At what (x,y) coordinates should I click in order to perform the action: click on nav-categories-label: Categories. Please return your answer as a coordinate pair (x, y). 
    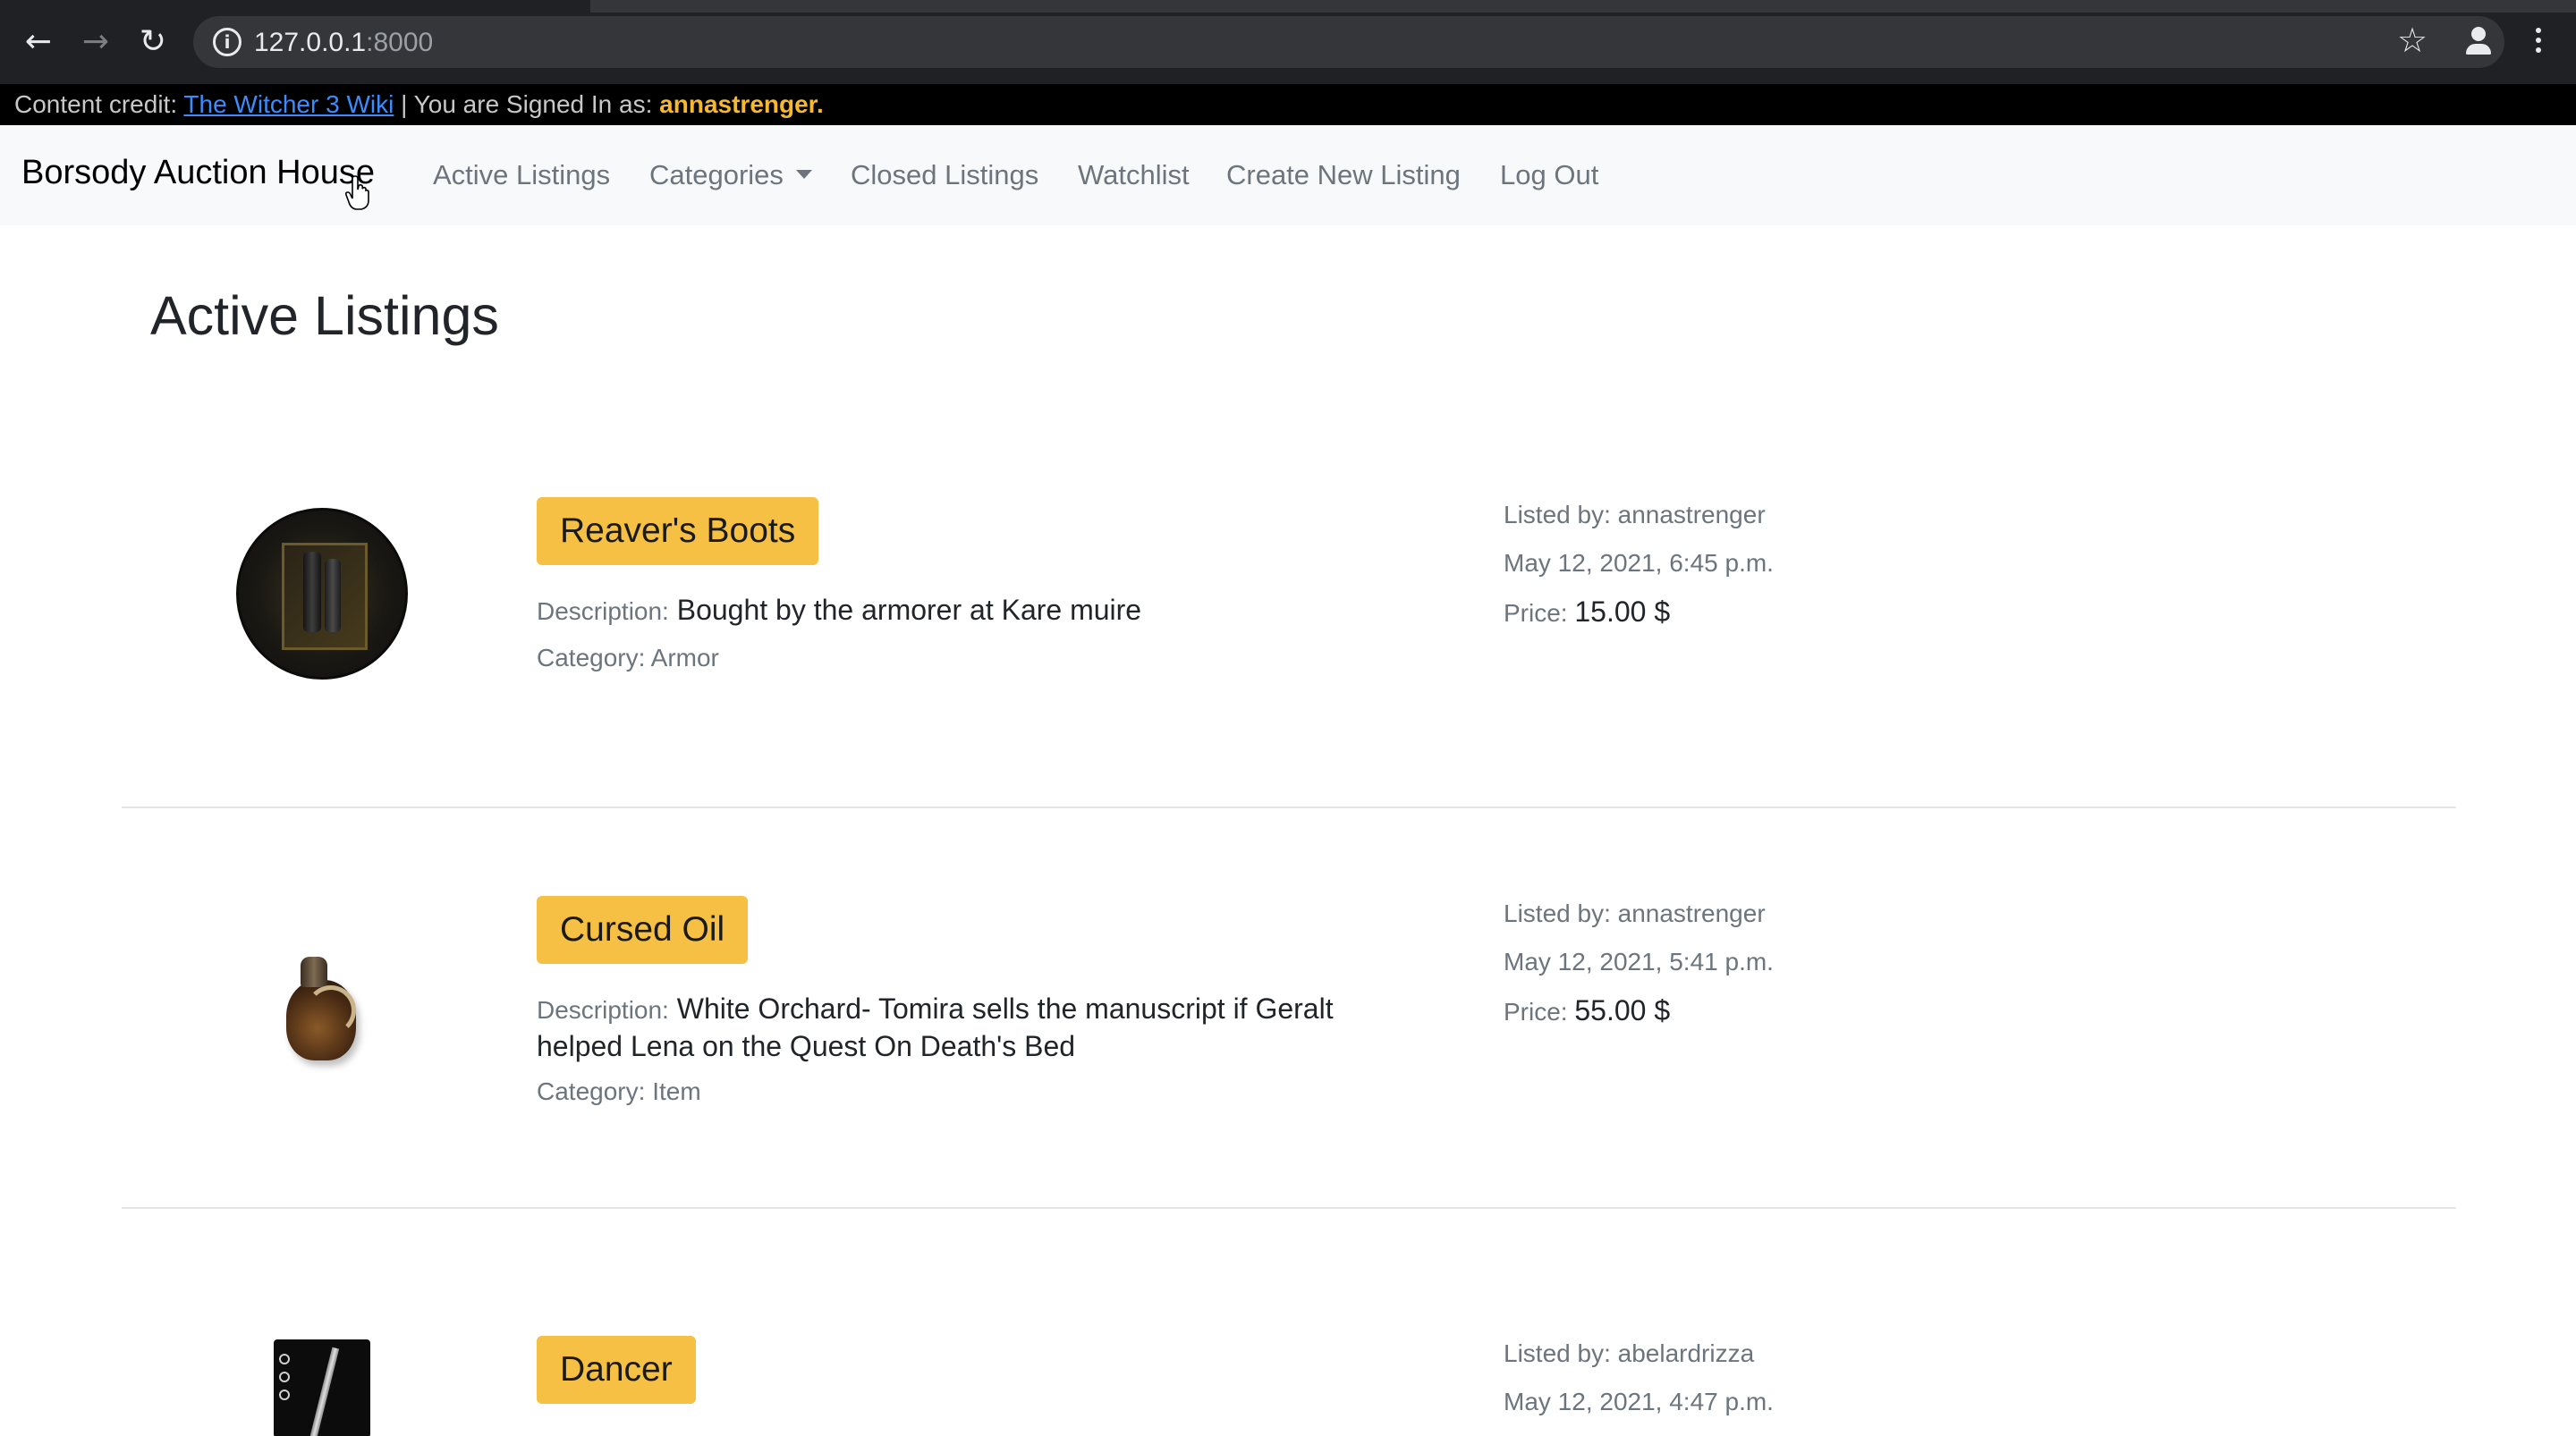
    Looking at the image, I should click on (716, 174).